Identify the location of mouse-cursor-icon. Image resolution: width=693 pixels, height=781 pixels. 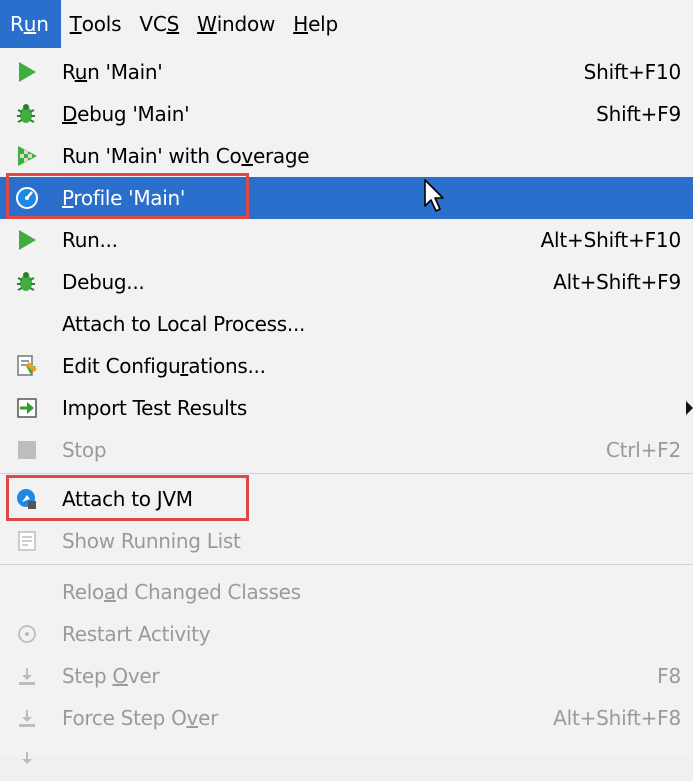
(435, 198).